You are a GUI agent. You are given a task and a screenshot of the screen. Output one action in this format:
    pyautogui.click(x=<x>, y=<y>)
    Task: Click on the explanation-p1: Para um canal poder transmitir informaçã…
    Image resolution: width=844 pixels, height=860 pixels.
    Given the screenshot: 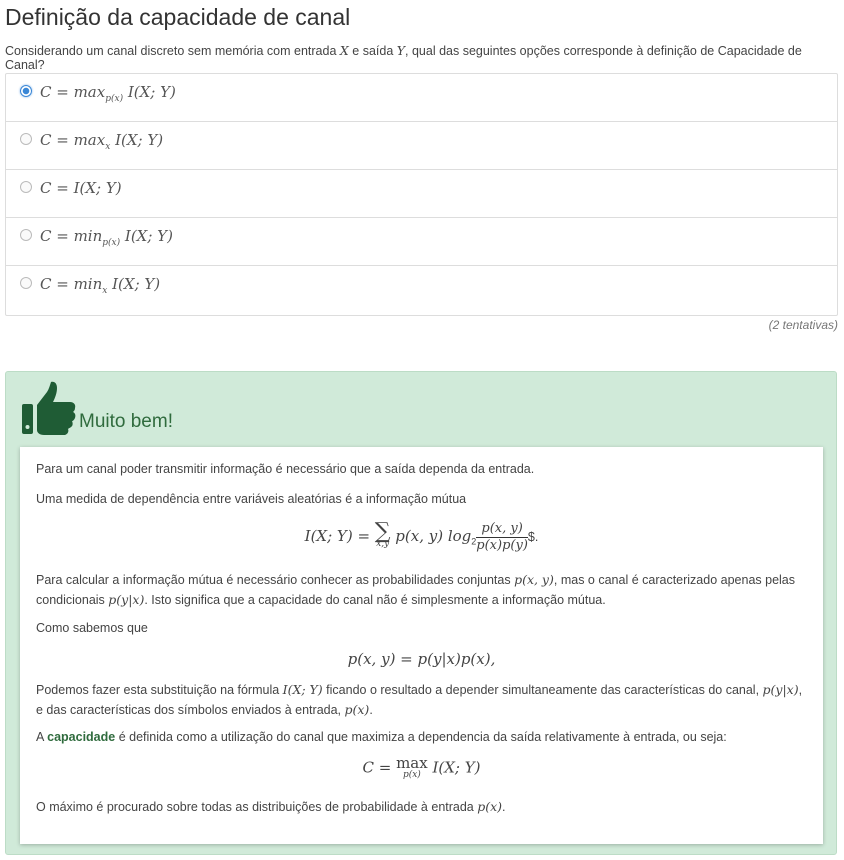 What is the action you would take?
    pyautogui.click(x=285, y=469)
    